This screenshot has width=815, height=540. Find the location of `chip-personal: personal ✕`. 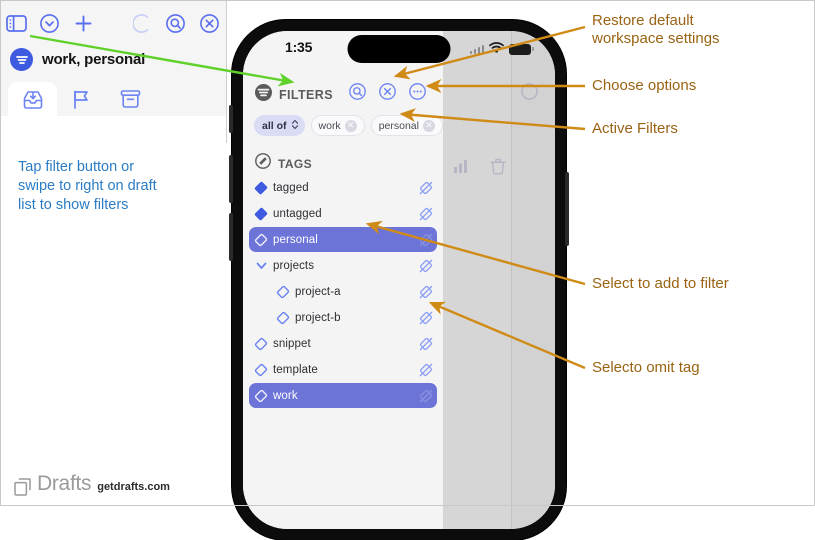

chip-personal: personal ✕ is located at coordinates (406, 125).